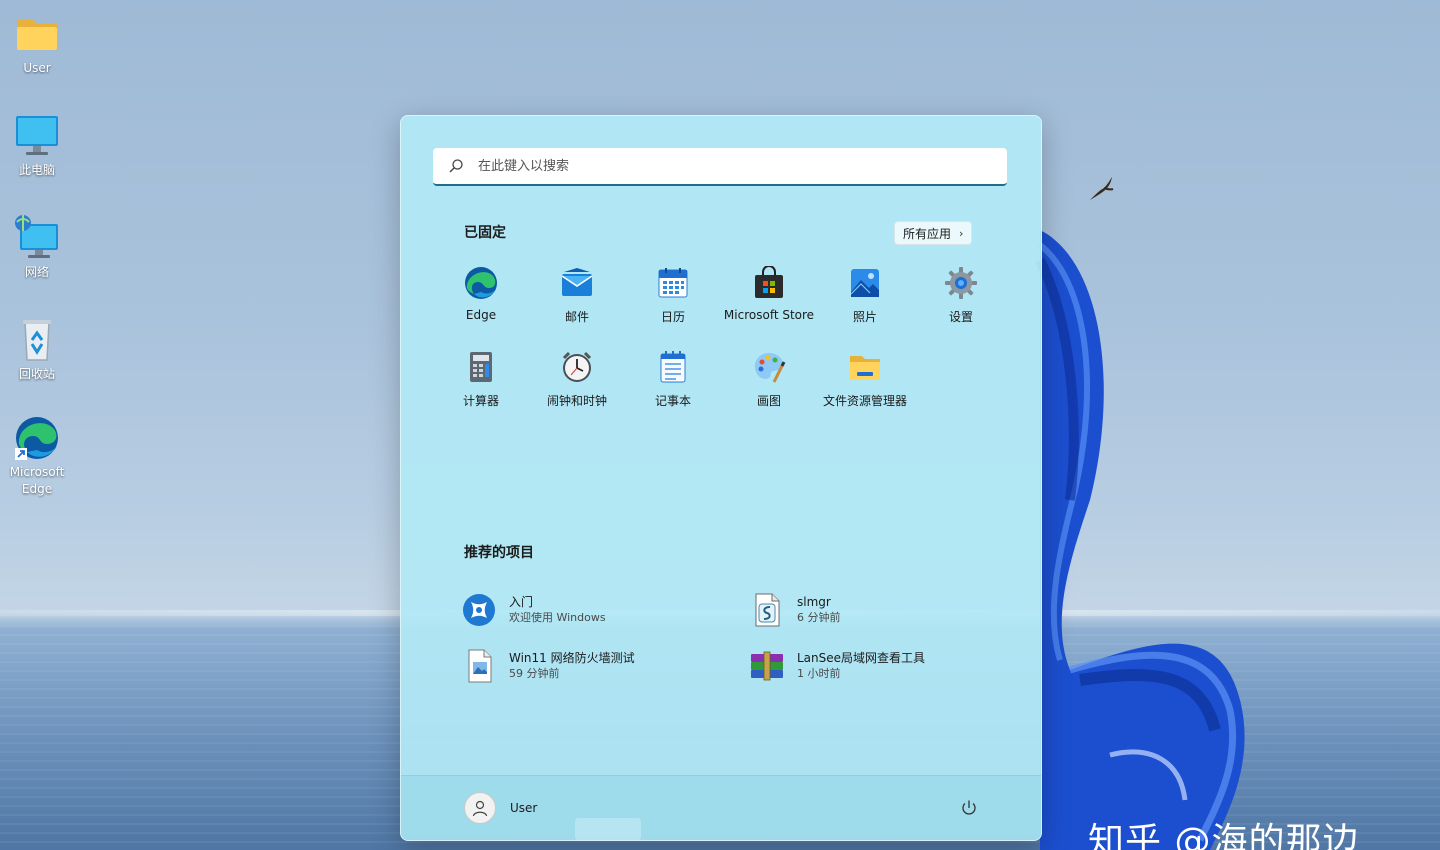  I want to click on wallpaper-bloom, so click(1140, 540).